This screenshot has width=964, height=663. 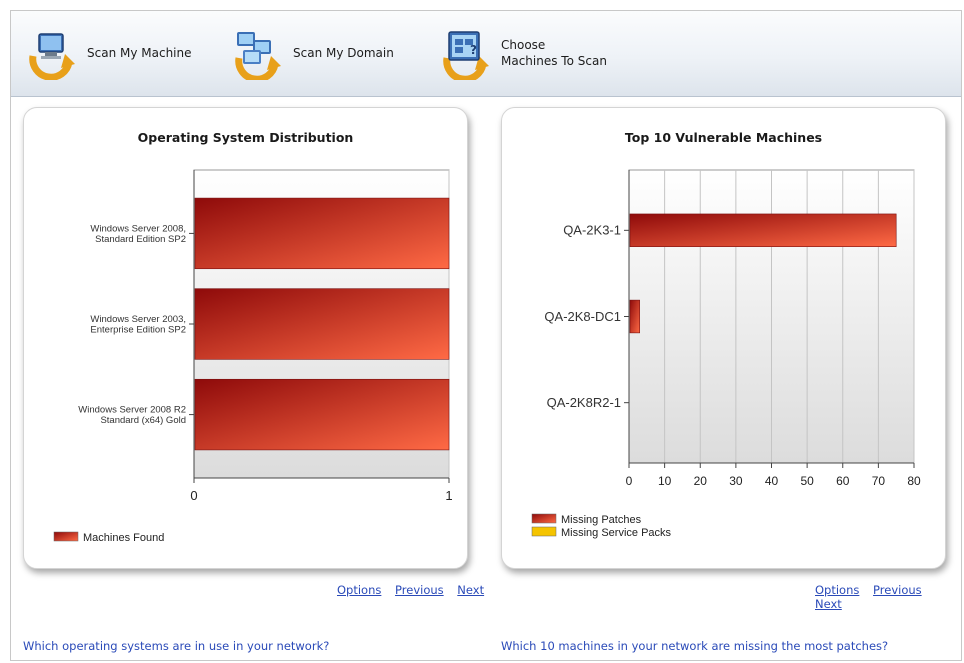 I want to click on choose-machines-button: ? Choose Machines To Scan, so click(x=530, y=53).